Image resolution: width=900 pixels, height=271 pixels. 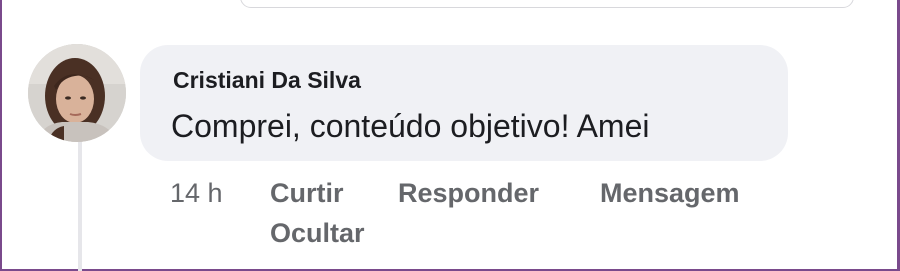 What do you see at coordinates (547, 4) in the screenshot?
I see `previous-comment-bubble-edge` at bounding box center [547, 4].